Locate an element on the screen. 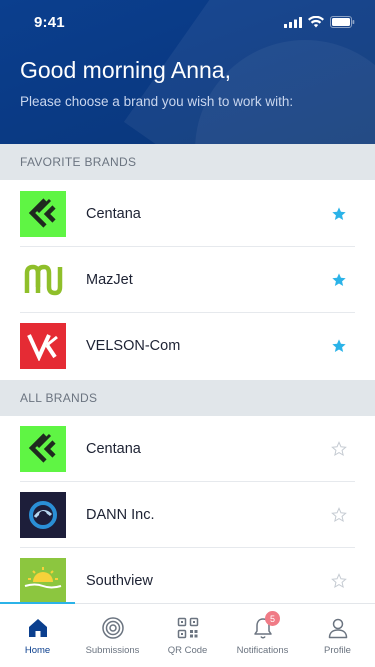  nav-item-profile: Profile is located at coordinates (337, 635).